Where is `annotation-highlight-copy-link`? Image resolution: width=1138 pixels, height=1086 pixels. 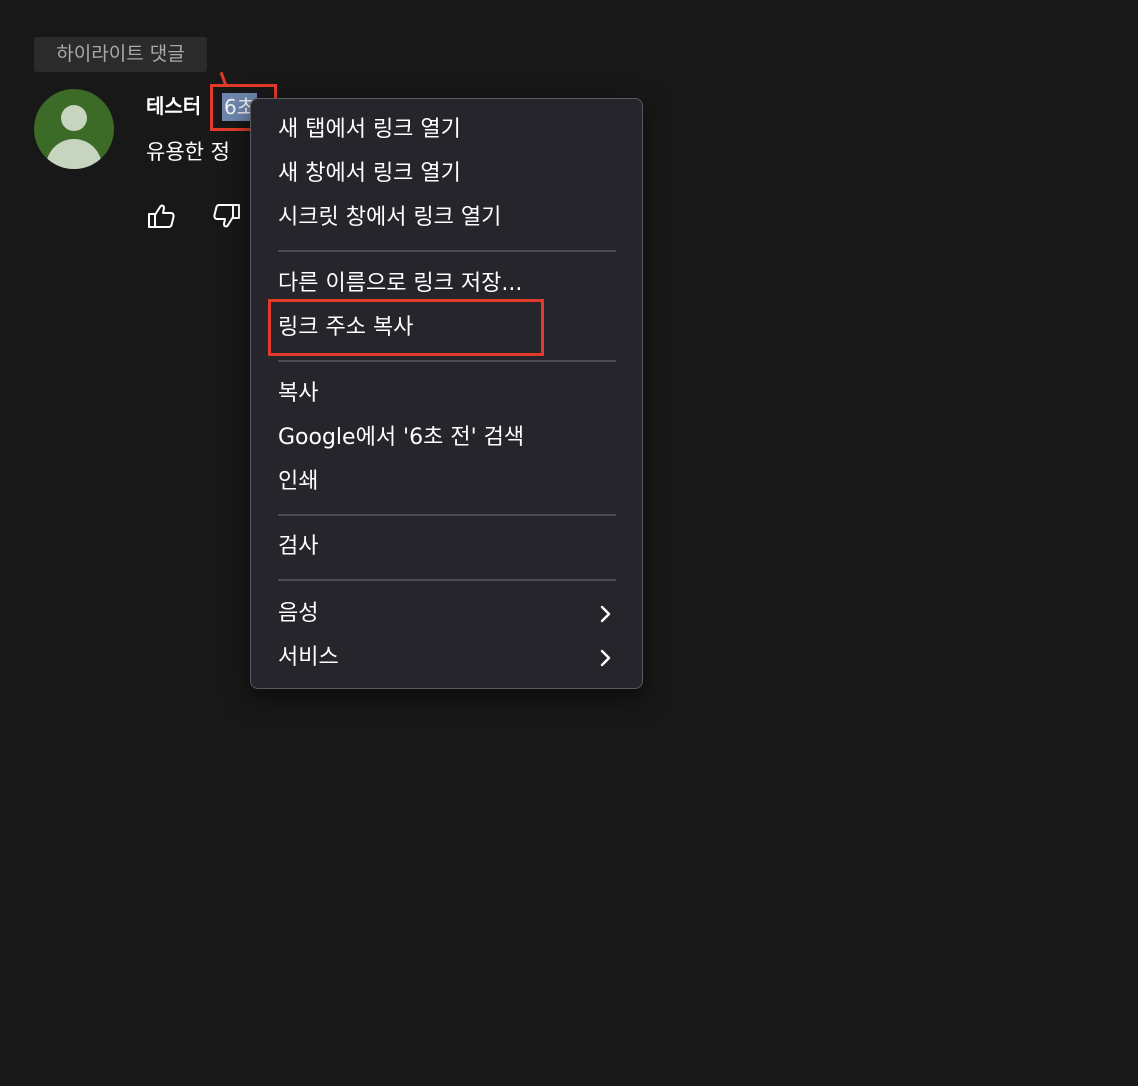
annotation-highlight-copy-link is located at coordinates (406, 327).